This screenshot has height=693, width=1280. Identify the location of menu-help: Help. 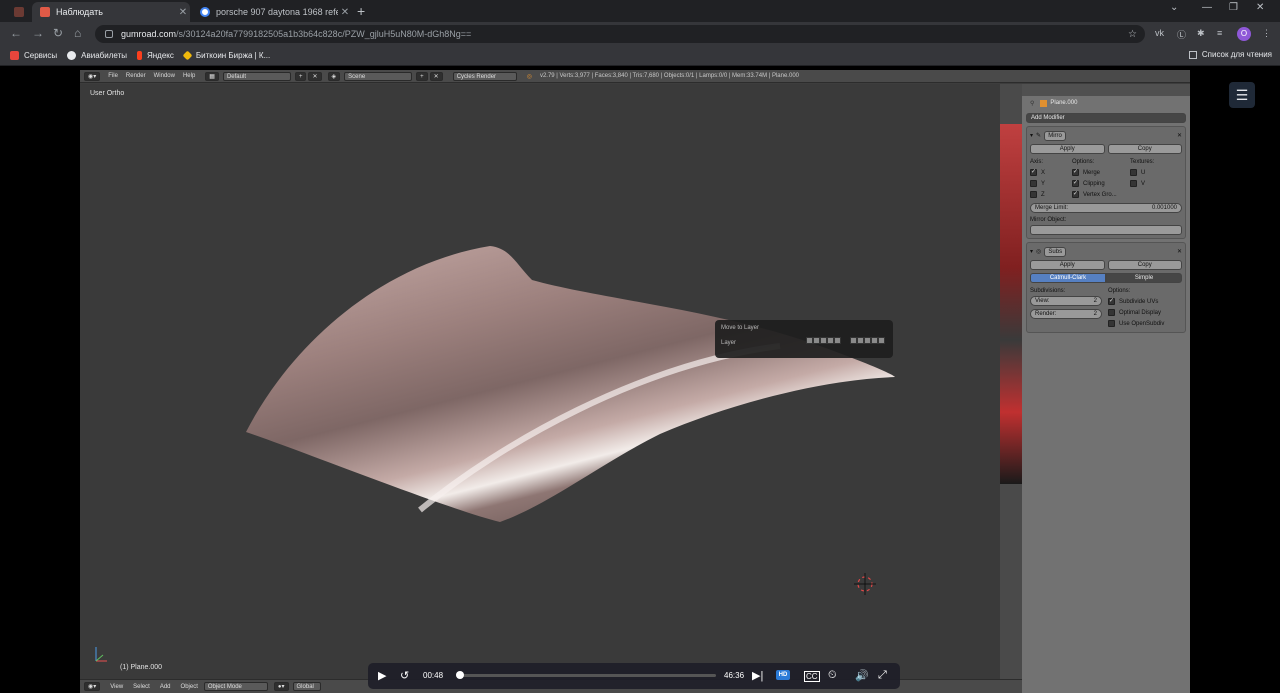
(189, 76).